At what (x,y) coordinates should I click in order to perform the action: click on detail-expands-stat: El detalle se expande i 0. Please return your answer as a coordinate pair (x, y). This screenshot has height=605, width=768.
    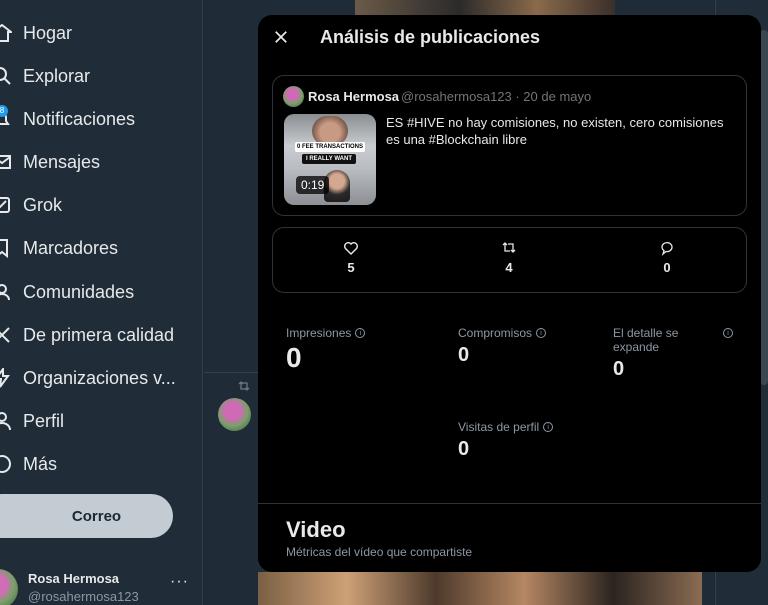
    Looking at the image, I should click on (673, 353).